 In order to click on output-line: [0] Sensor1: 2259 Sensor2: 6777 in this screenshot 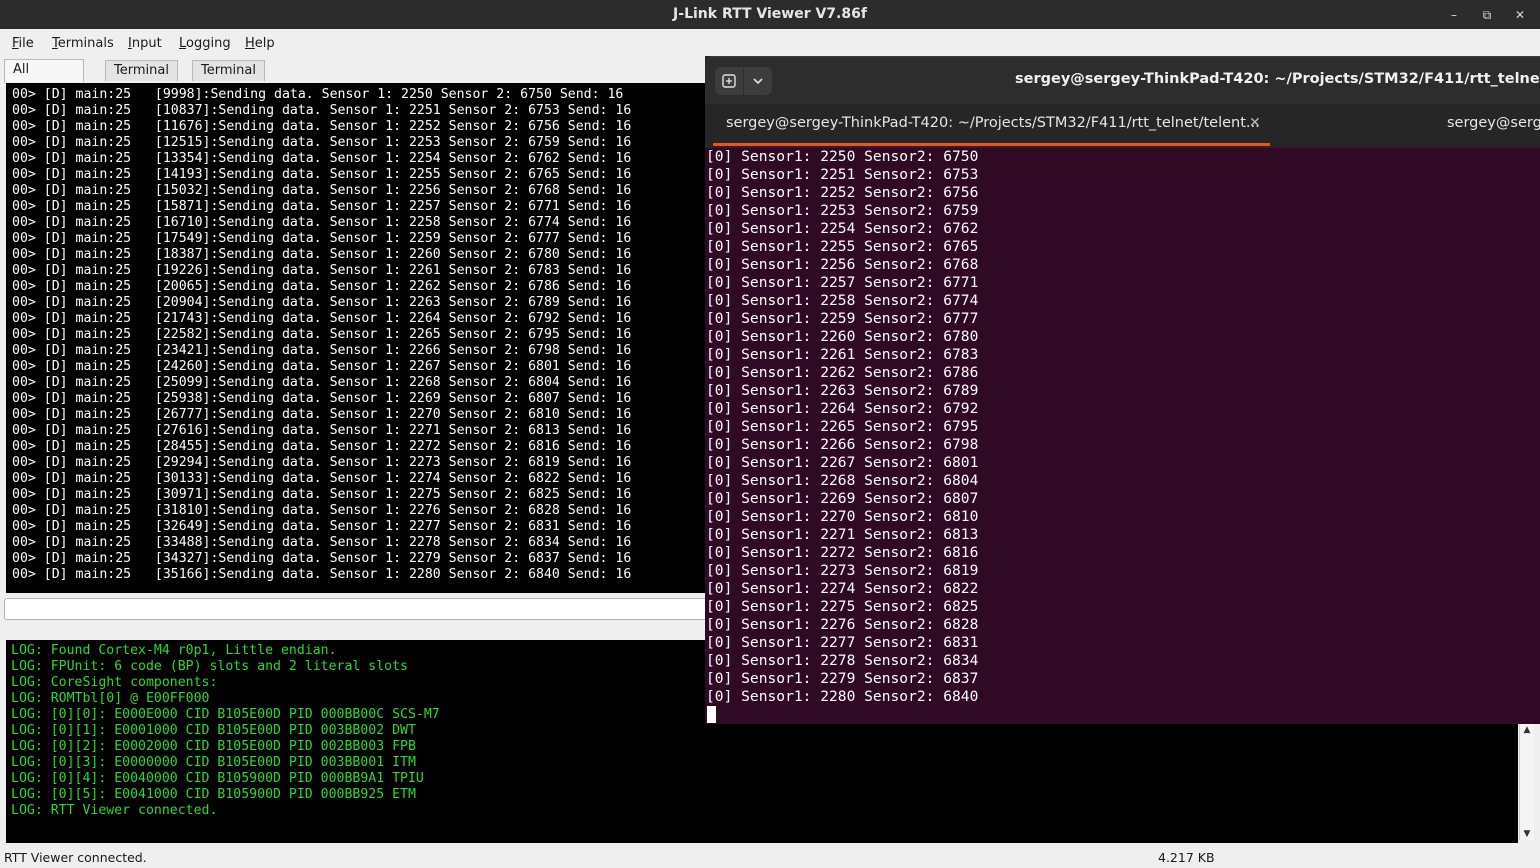, I will do `click(842, 318)`.